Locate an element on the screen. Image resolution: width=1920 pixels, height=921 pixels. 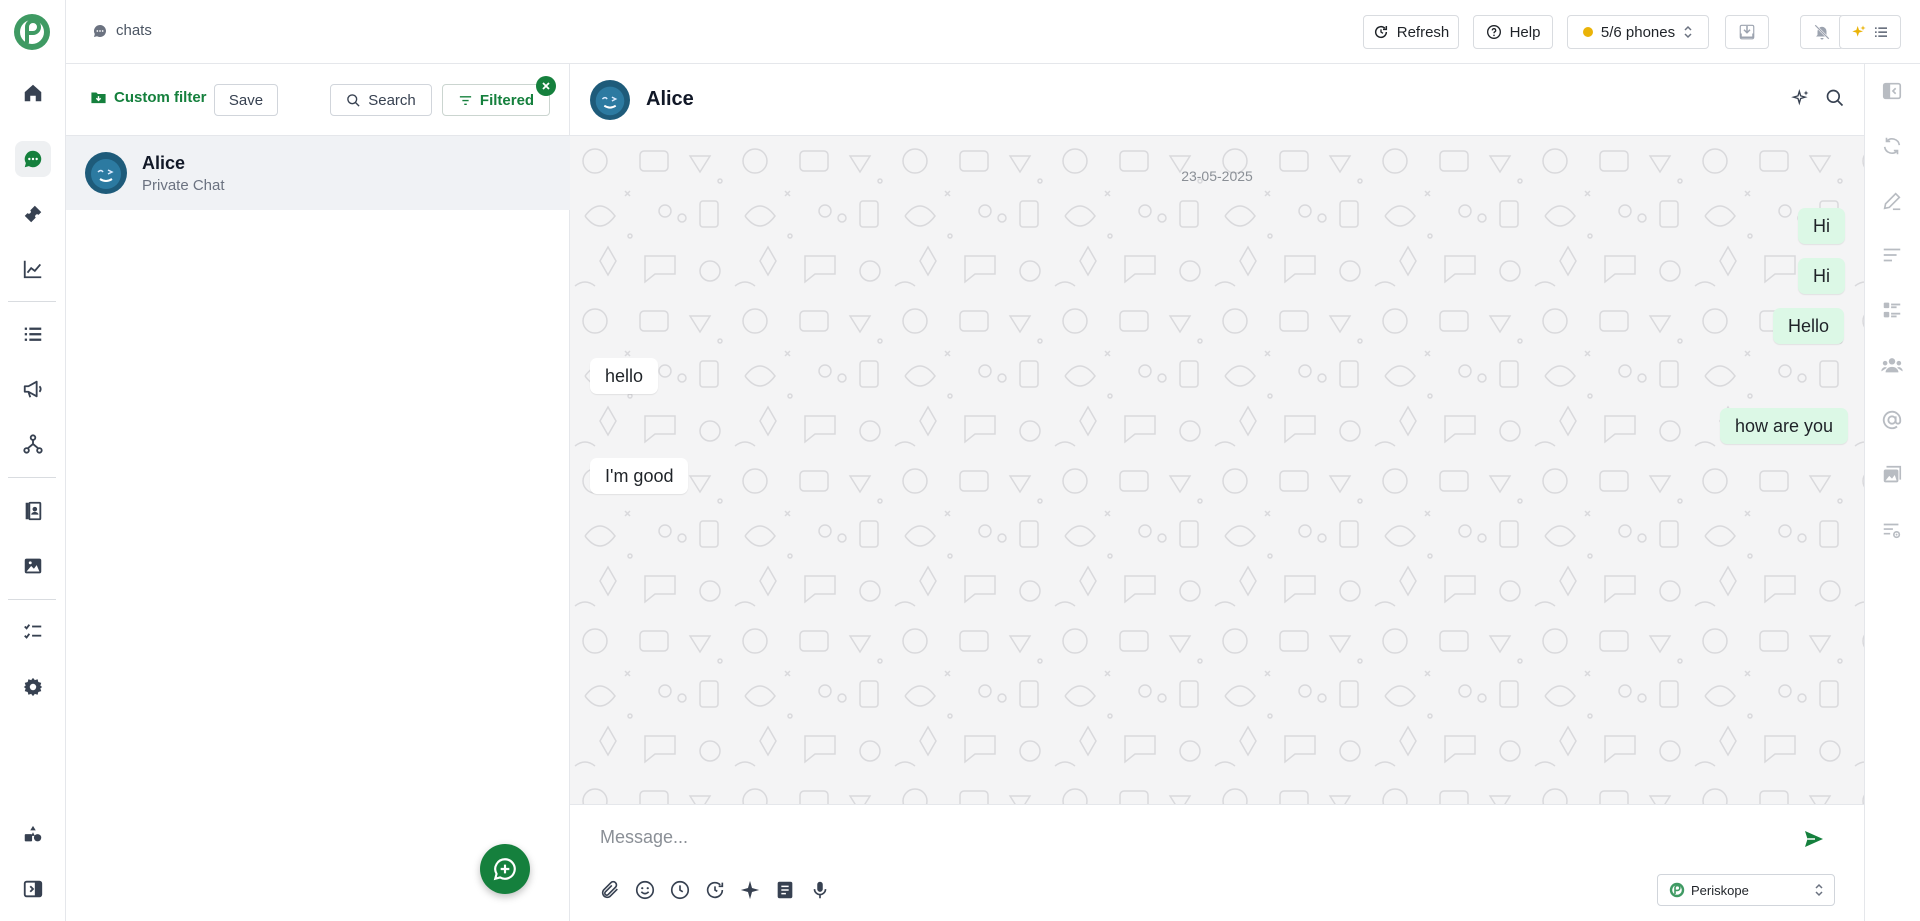
checklist-button is located at coordinates (1893, 311).